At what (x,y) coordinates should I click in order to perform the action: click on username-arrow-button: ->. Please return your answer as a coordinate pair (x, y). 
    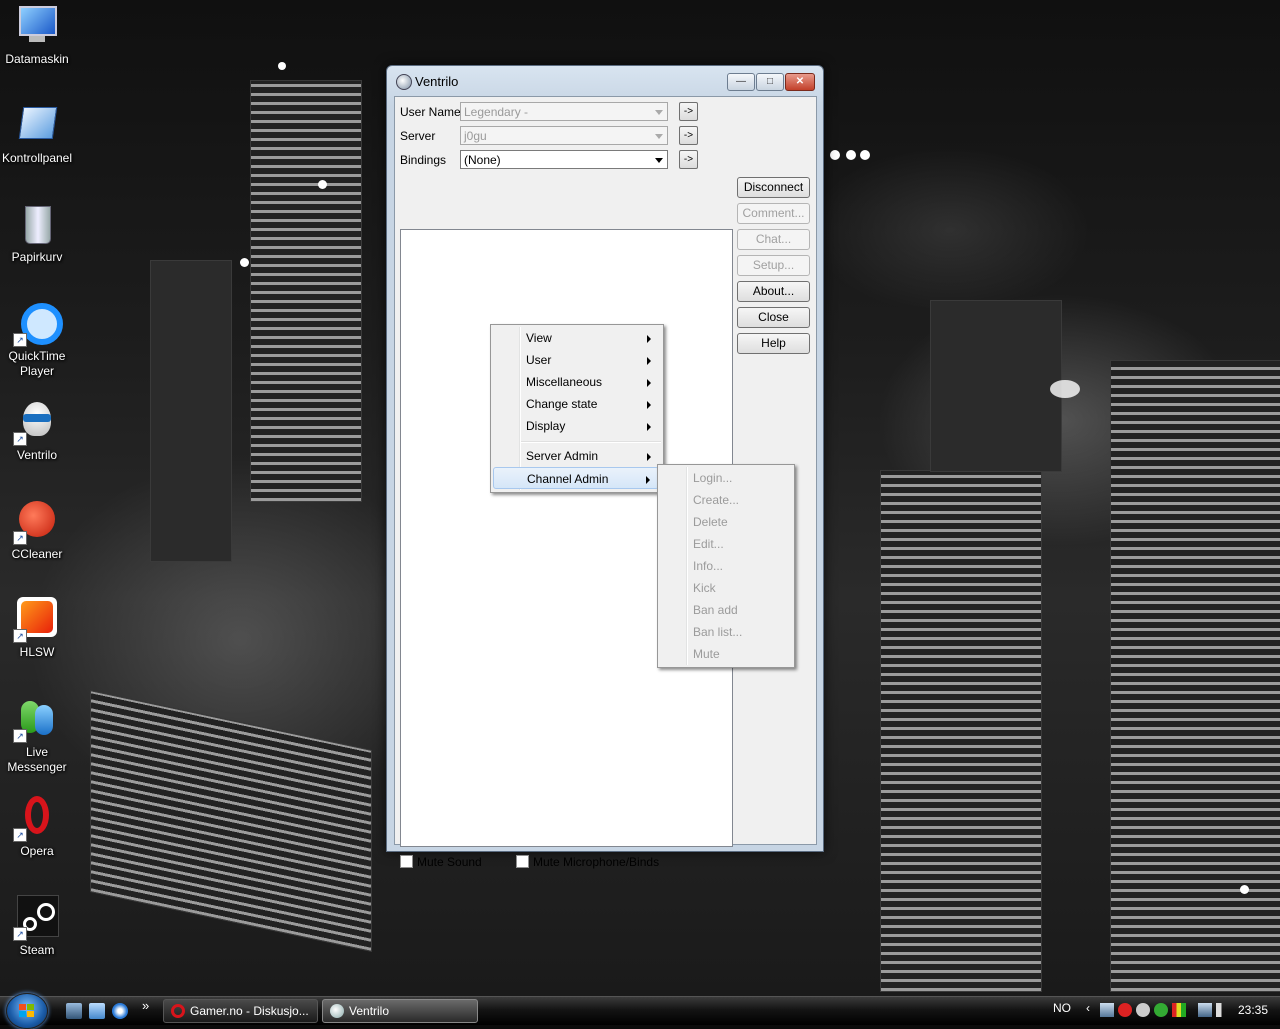
    Looking at the image, I should click on (688, 111).